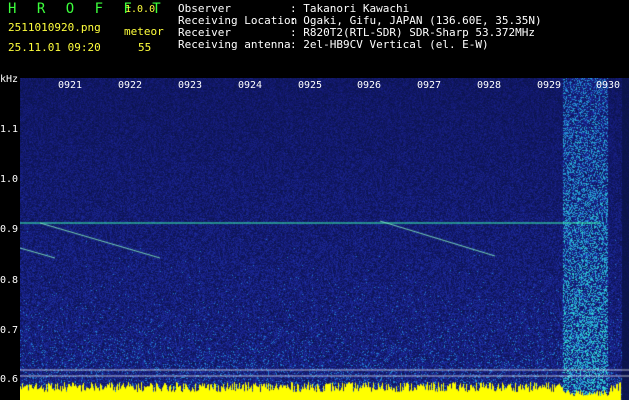 The image size is (629, 400). What do you see at coordinates (144, 31) in the screenshot?
I see `meteor-label: meteor` at bounding box center [144, 31].